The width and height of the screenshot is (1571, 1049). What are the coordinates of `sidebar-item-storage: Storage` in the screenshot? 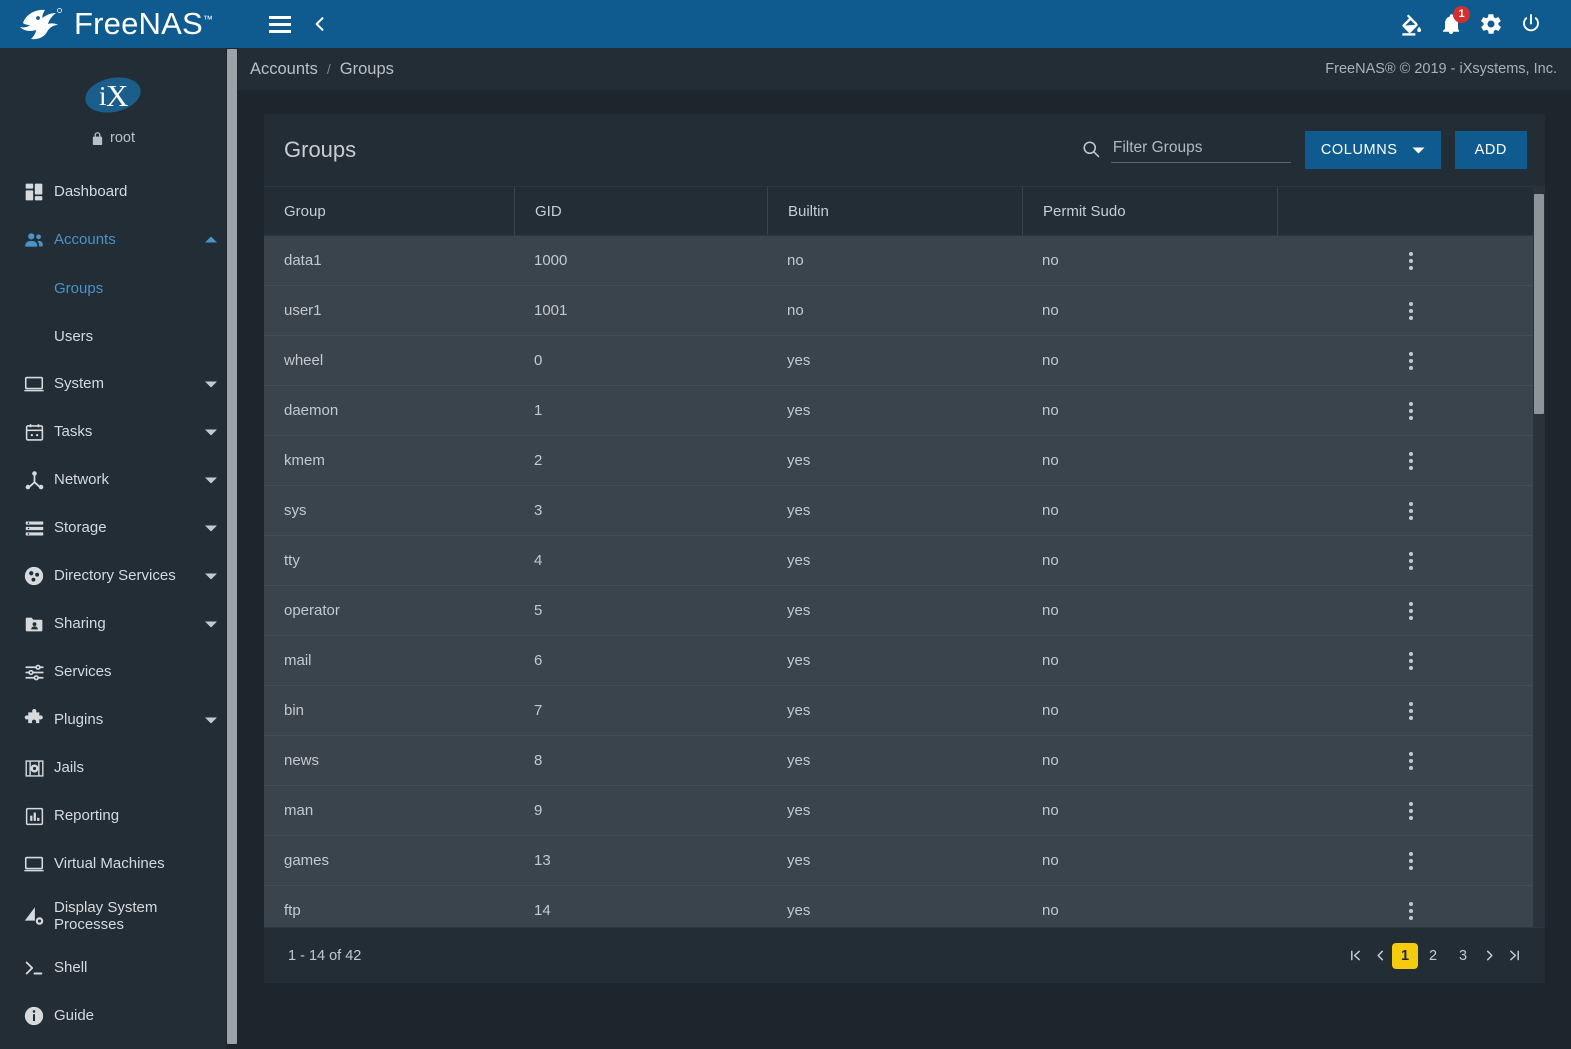 It's located at (113, 528).